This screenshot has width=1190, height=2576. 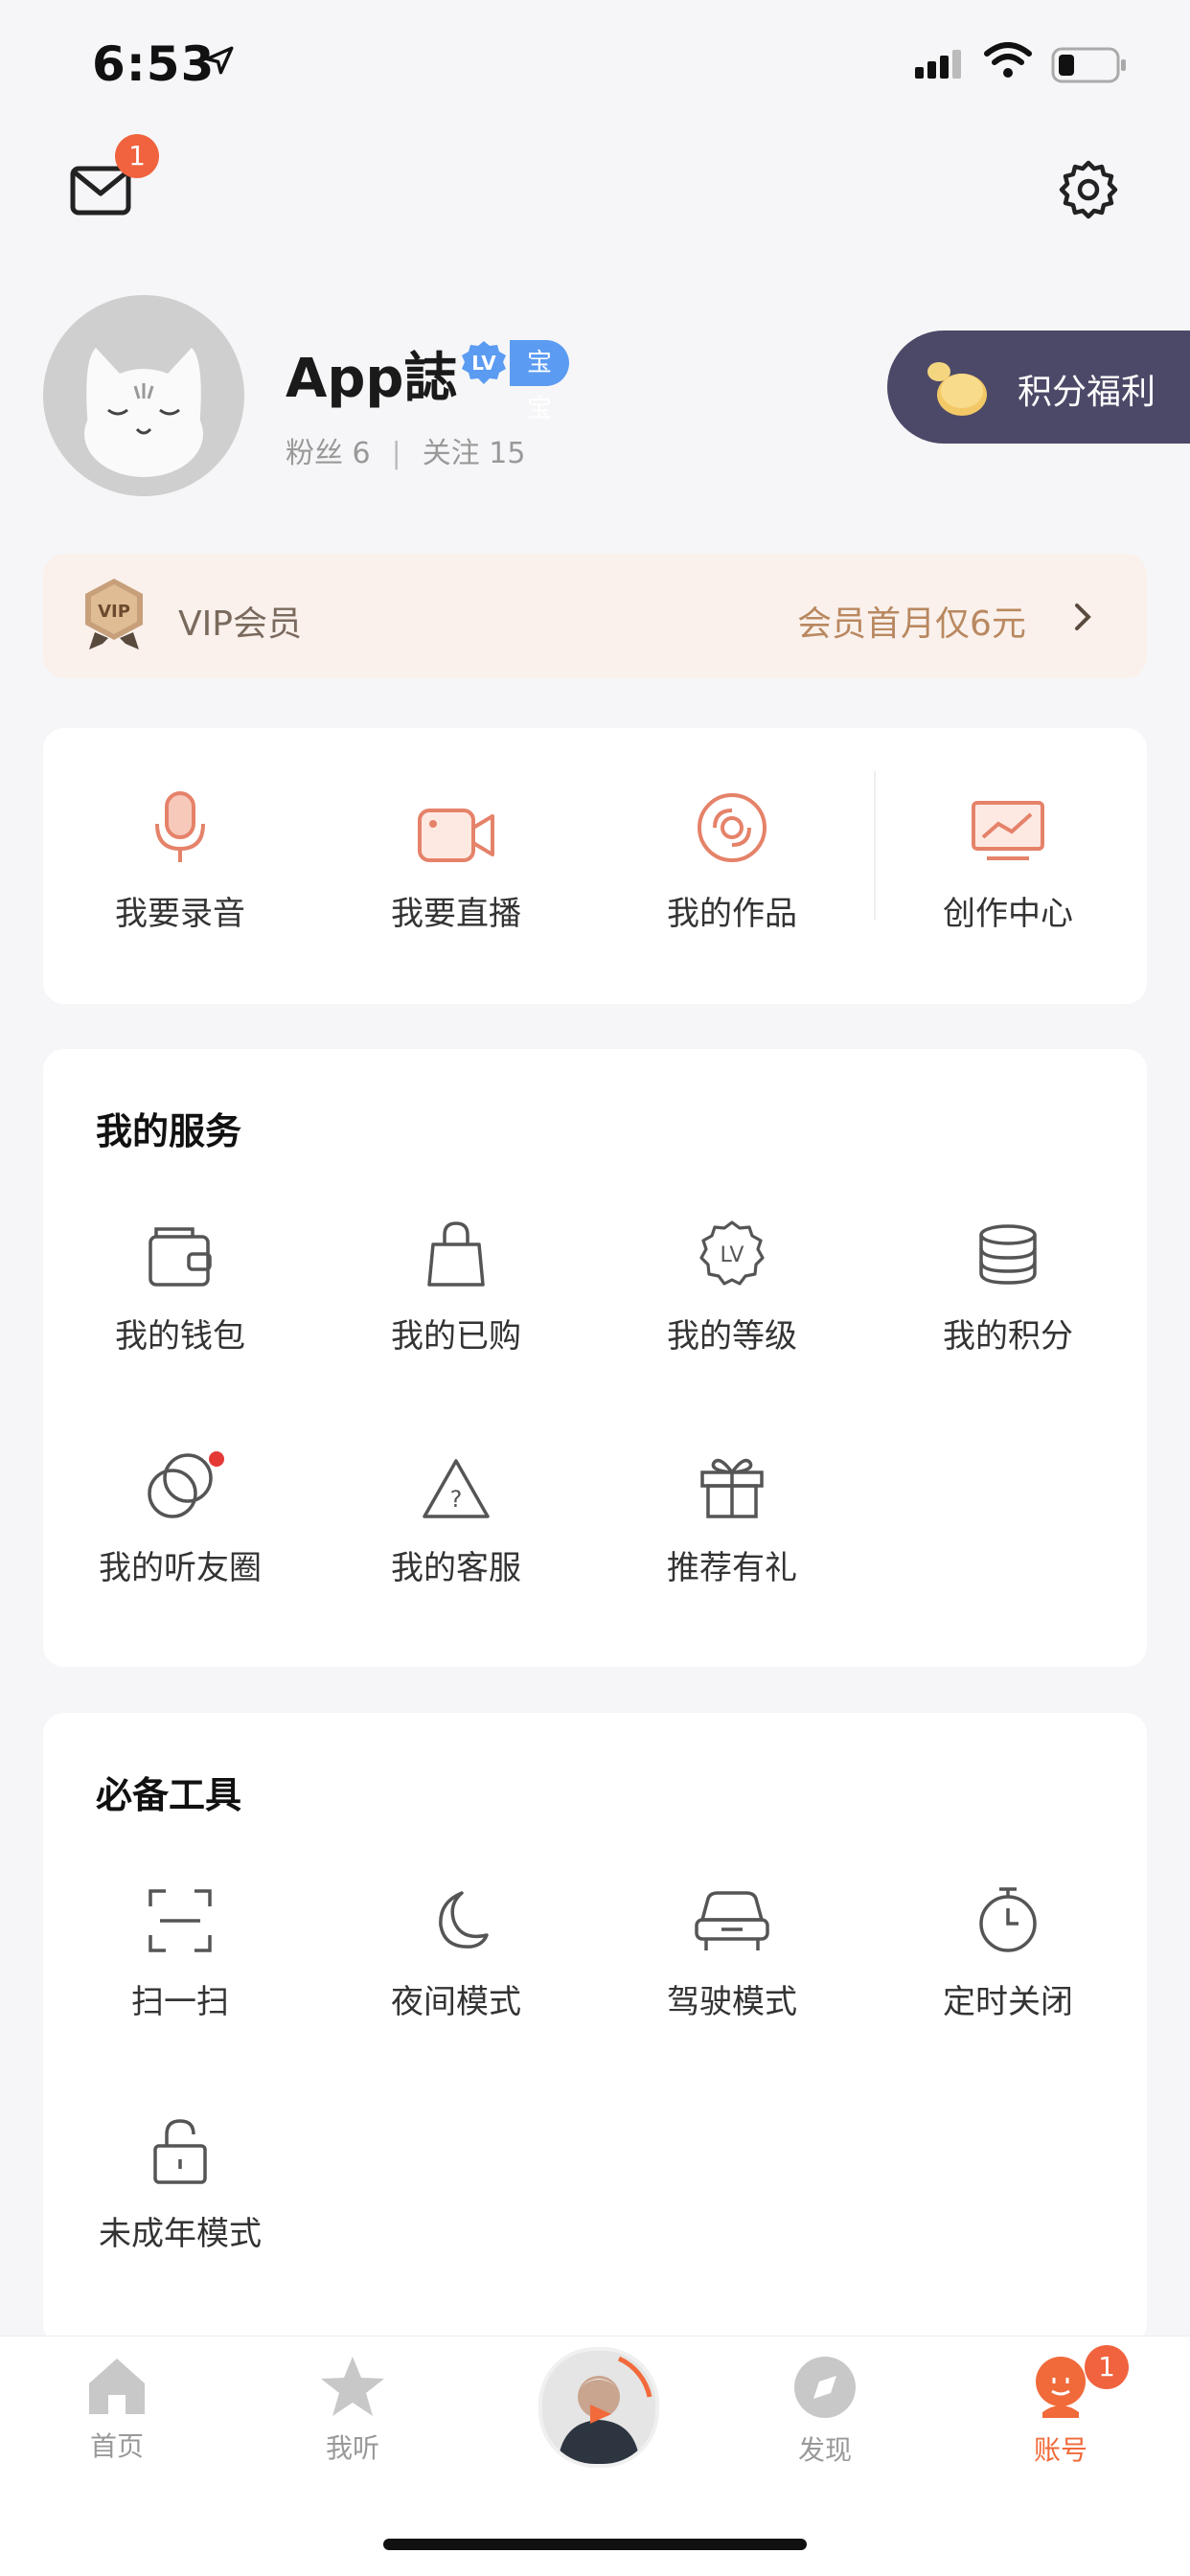 I want to click on purchased-label: 我的已购, so click(x=456, y=1337).